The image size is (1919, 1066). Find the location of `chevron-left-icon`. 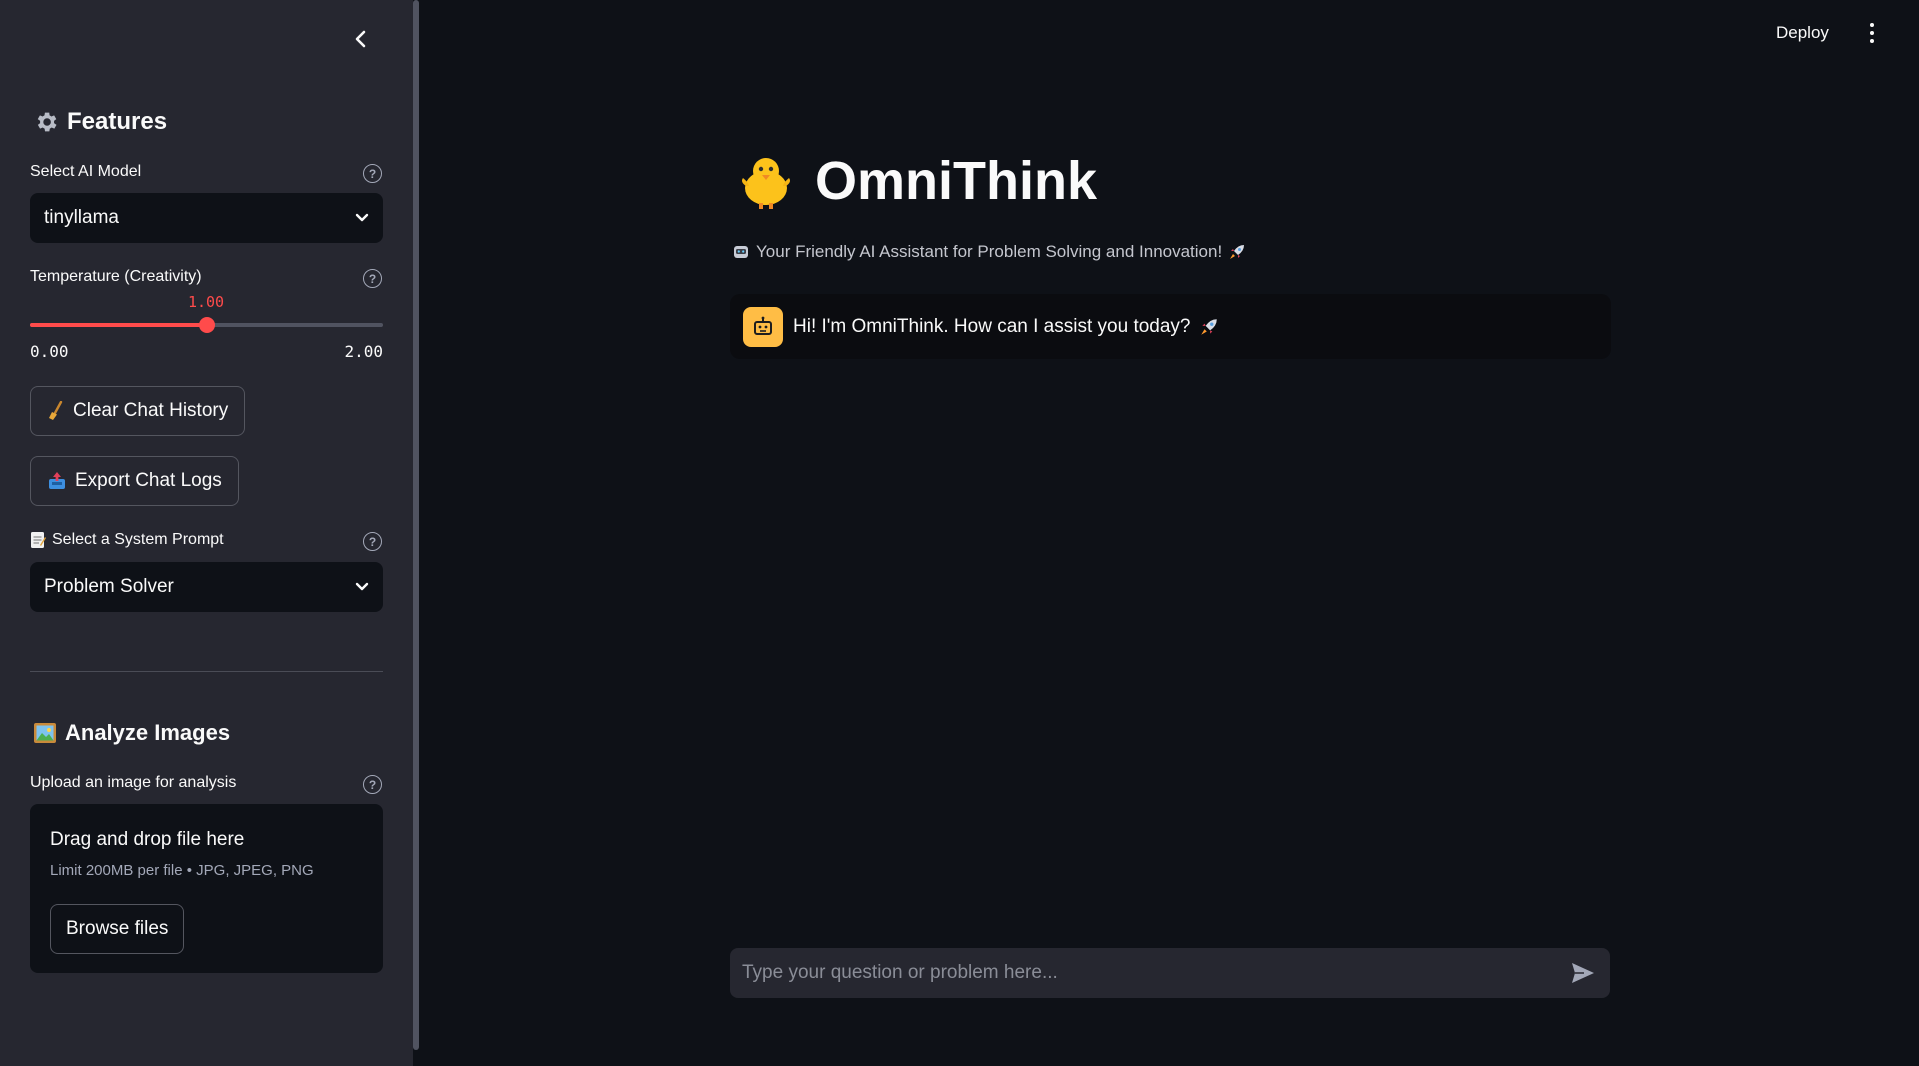

chevron-left-icon is located at coordinates (360, 39).